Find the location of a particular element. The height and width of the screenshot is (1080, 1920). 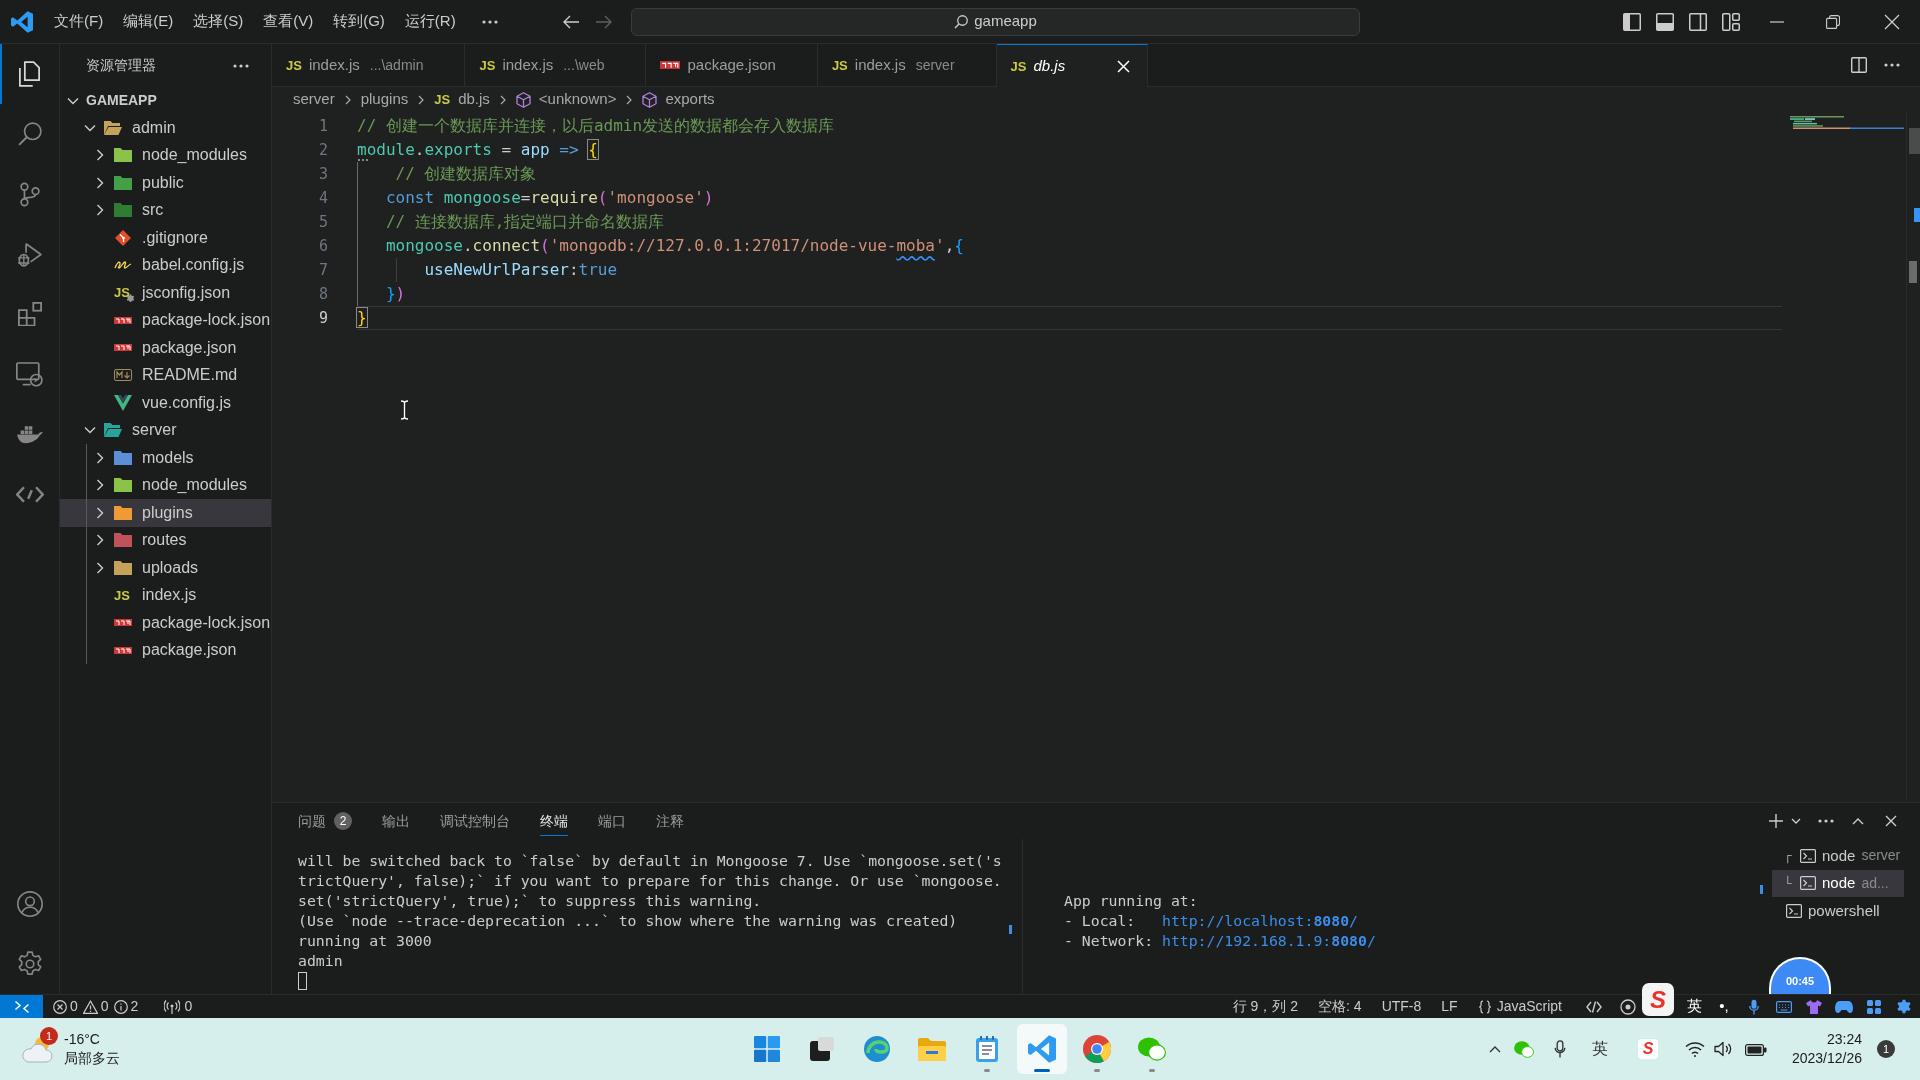

editor-tab: JS db.js is located at coordinates (1072, 65).